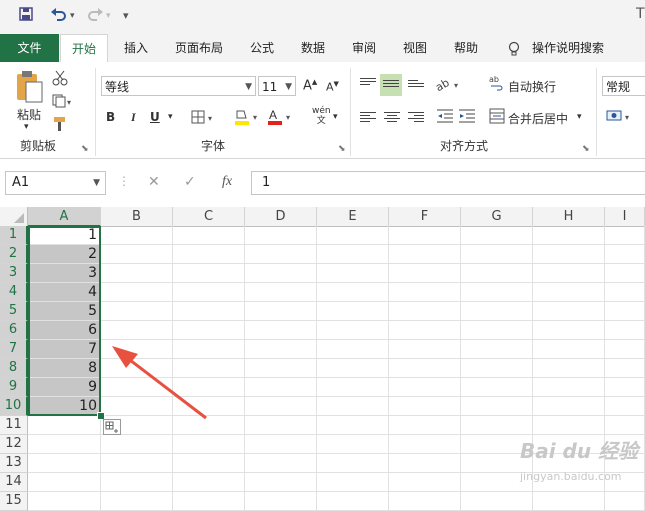 Image resolution: width=645 pixels, height=511 pixels. What do you see at coordinates (579, 451) in the screenshot?
I see `watermark-logo: Bai du 经验` at bounding box center [579, 451].